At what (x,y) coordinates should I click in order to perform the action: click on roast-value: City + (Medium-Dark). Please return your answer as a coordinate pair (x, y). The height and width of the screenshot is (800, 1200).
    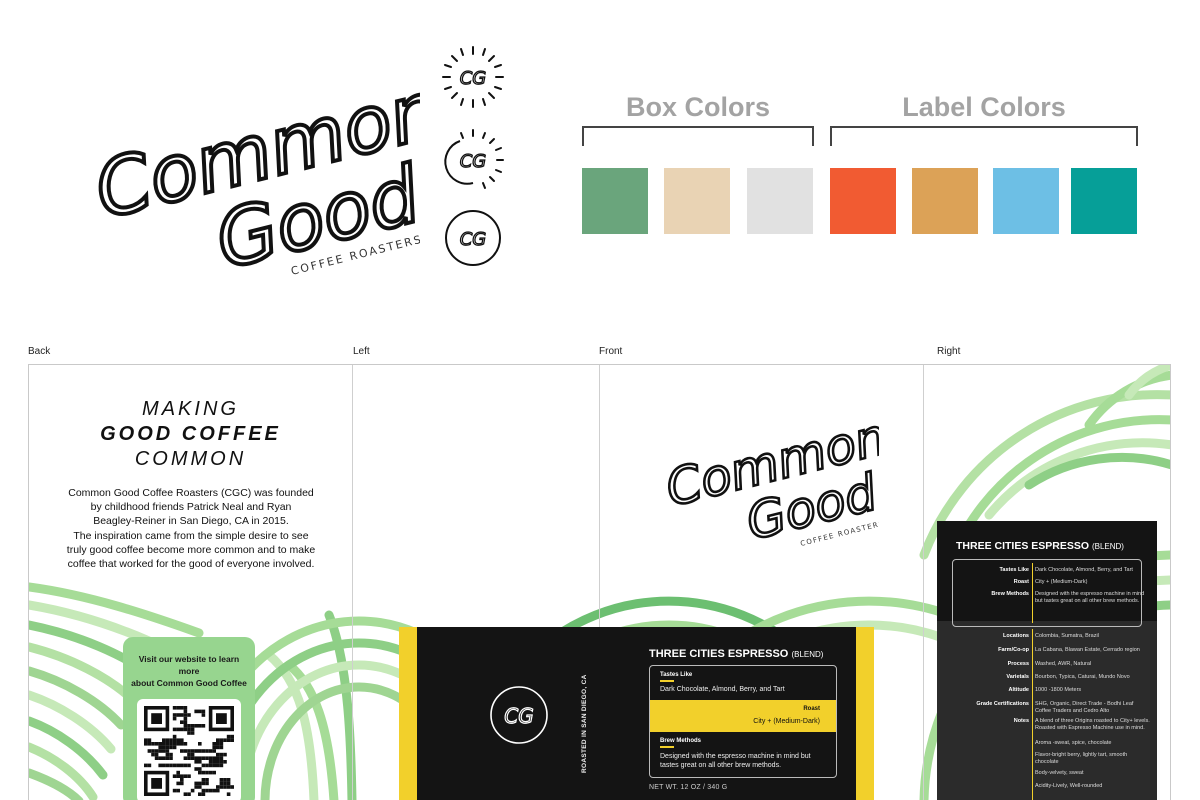
    Looking at the image, I should click on (786, 721).